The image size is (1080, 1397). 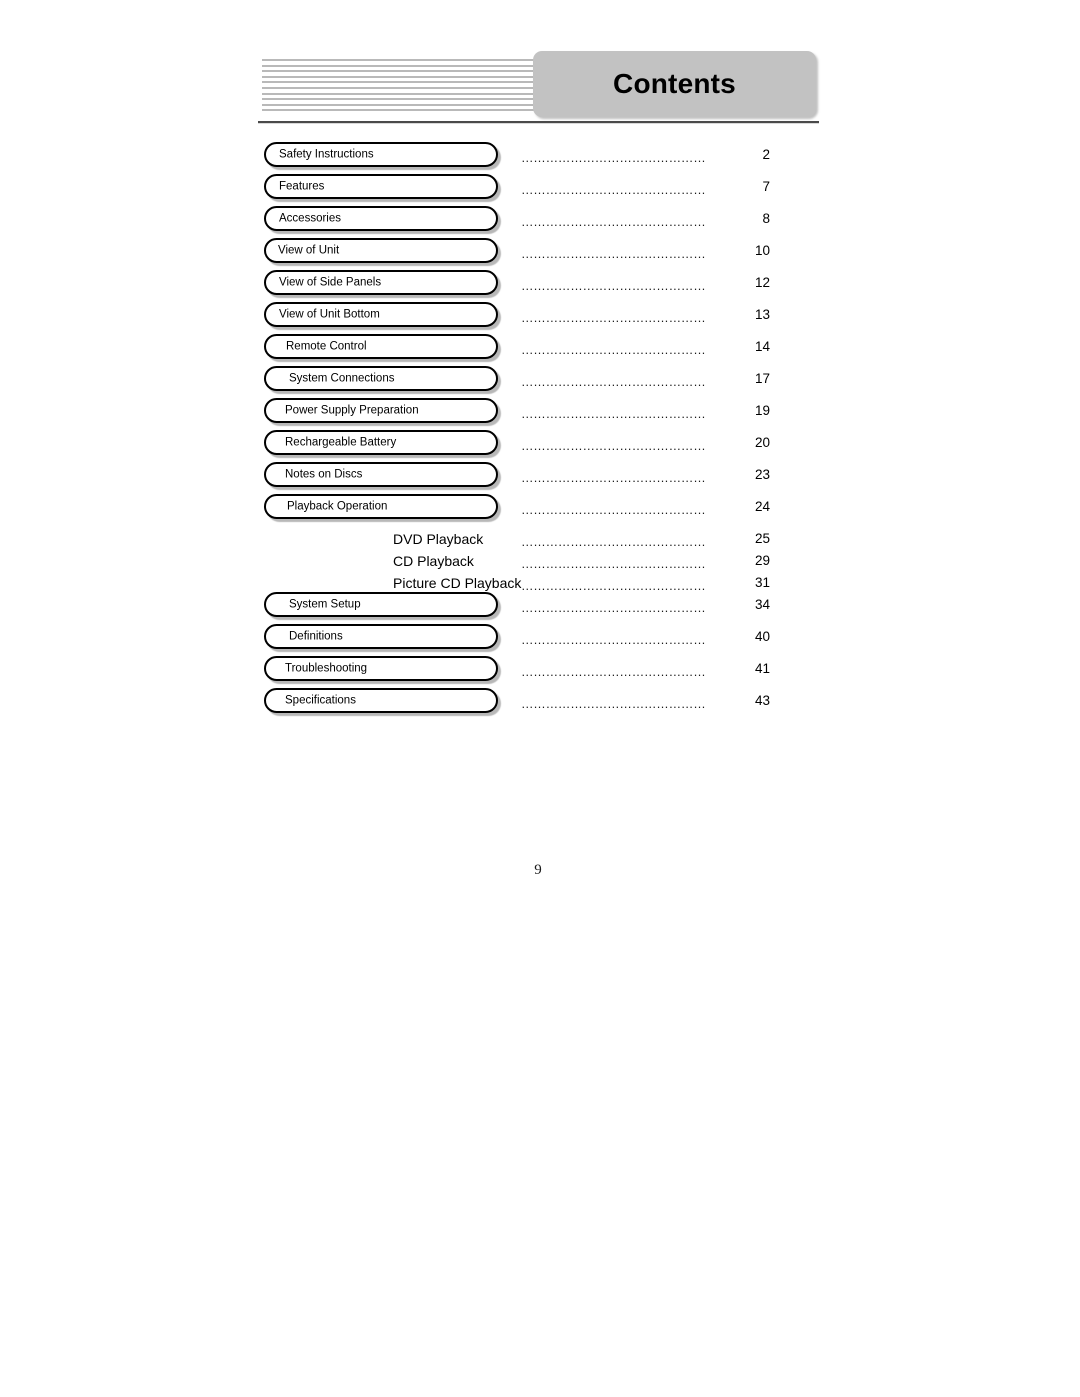 What do you see at coordinates (538, 701) in the screenshot?
I see `toc-row: Specifications………………………………………………… 43` at bounding box center [538, 701].